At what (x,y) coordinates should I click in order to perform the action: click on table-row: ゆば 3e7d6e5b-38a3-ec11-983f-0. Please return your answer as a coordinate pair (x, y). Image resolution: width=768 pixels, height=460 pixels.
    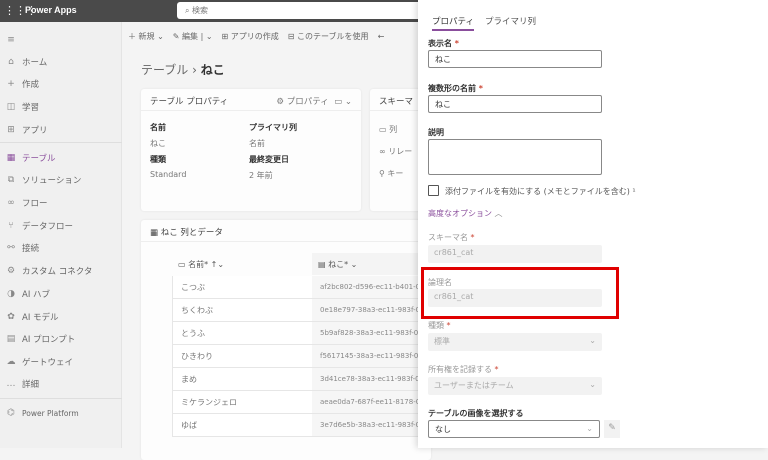
    Looking at the image, I should click on (295, 425).